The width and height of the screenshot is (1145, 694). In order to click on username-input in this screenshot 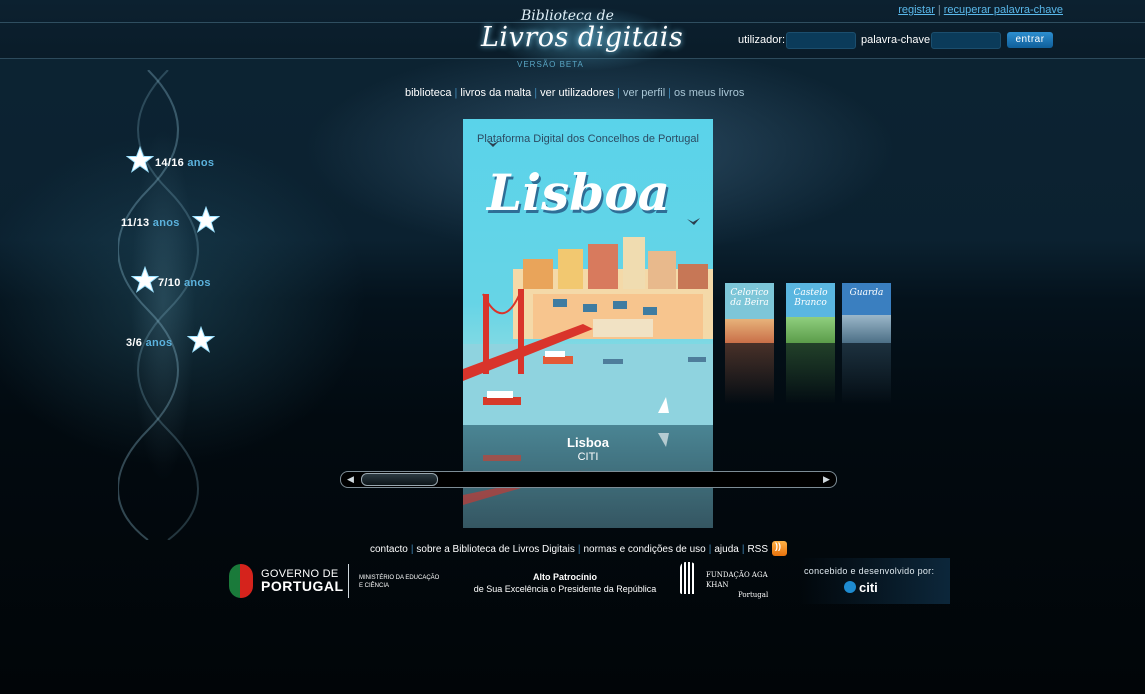, I will do `click(821, 40)`.